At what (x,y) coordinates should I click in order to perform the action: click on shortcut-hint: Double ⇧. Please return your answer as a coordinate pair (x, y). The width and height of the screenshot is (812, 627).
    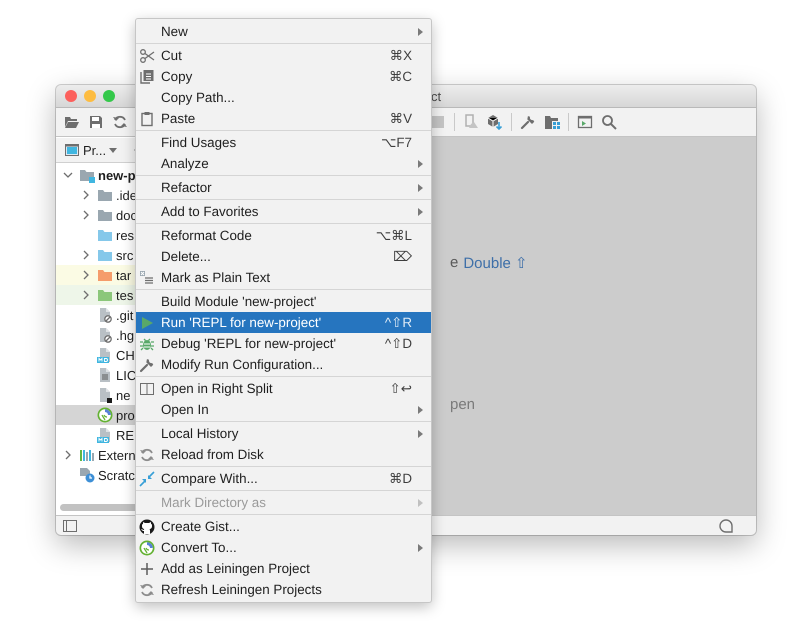
    Looking at the image, I should click on (495, 263).